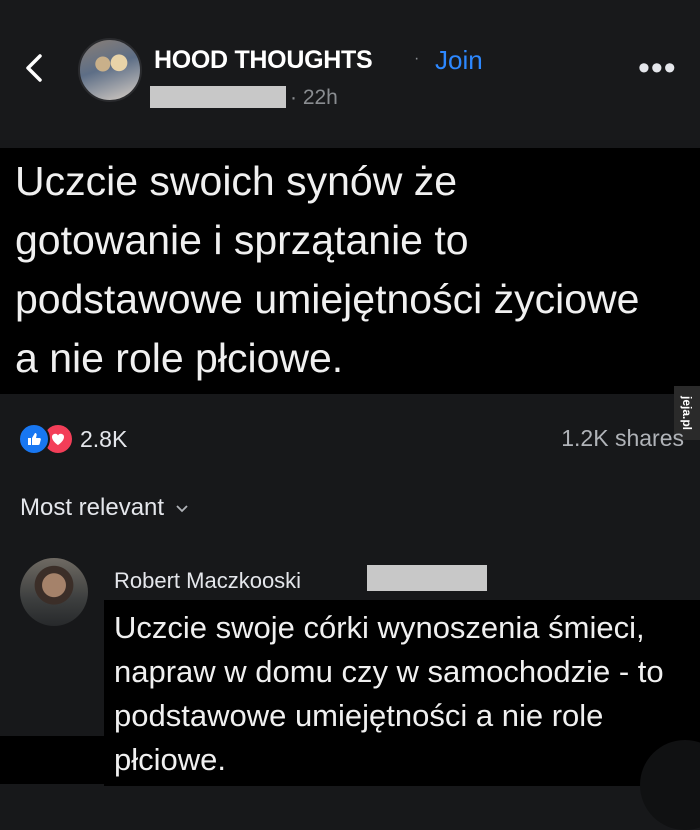 The height and width of the screenshot is (830, 700). Describe the element at coordinates (92, 507) in the screenshot. I see `sort-label: Most relevant` at that location.